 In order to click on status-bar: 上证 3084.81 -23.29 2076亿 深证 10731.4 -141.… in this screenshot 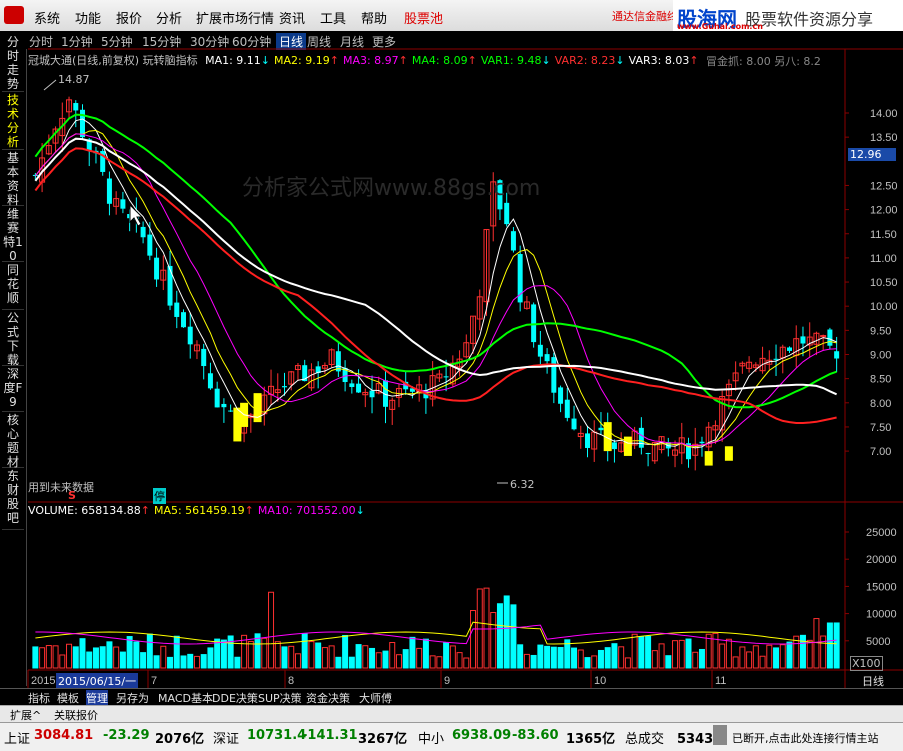, I will do `click(451, 736)`.